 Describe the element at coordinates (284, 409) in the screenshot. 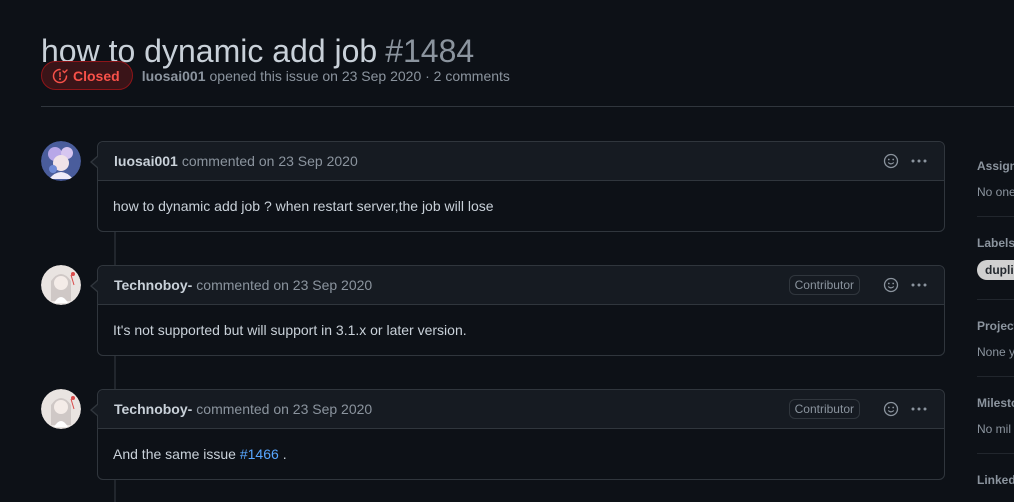

I see `comment-3-timestamp: commented on 23 Sep 2020` at that location.